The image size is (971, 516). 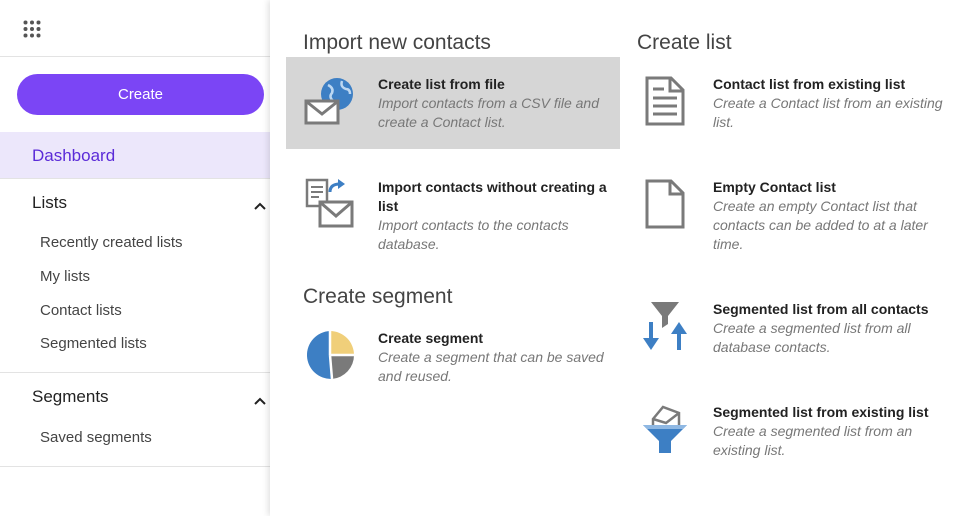 What do you see at coordinates (431, 338) in the screenshot?
I see `option-title: Create segment` at bounding box center [431, 338].